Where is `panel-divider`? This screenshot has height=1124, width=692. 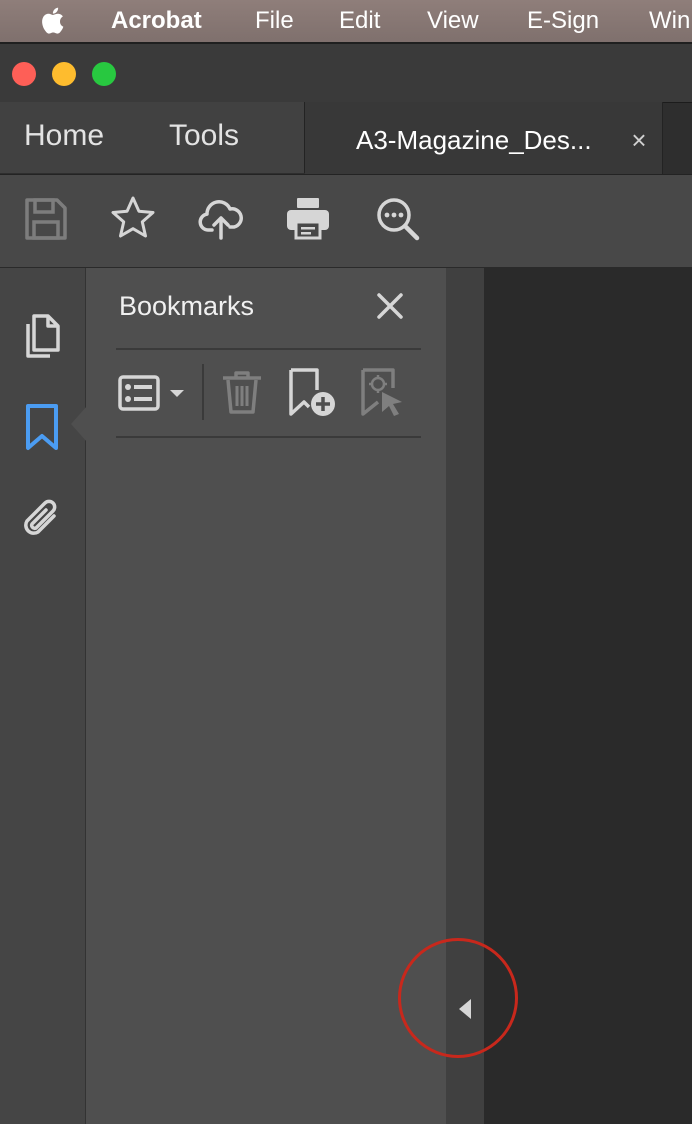
panel-divider is located at coordinates (268, 349).